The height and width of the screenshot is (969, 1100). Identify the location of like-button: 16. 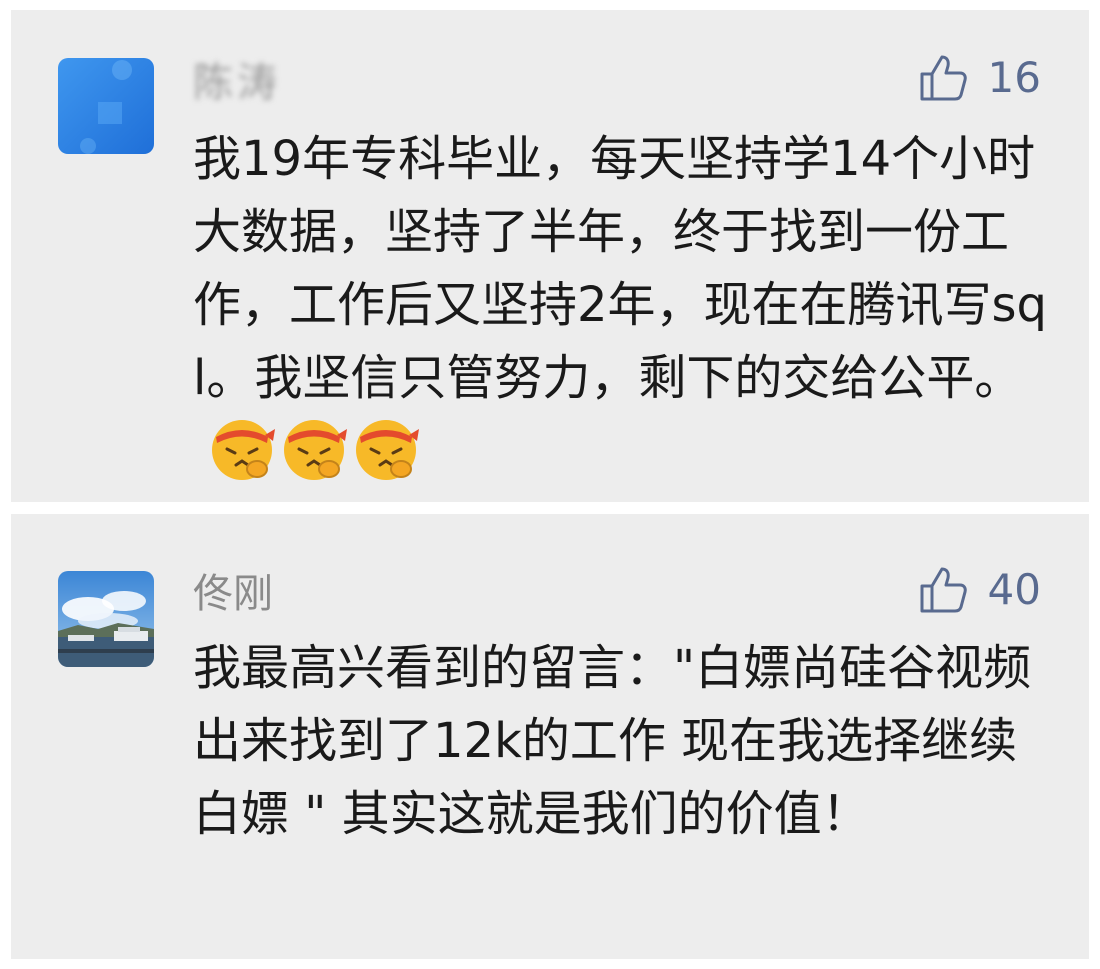
(979, 78).